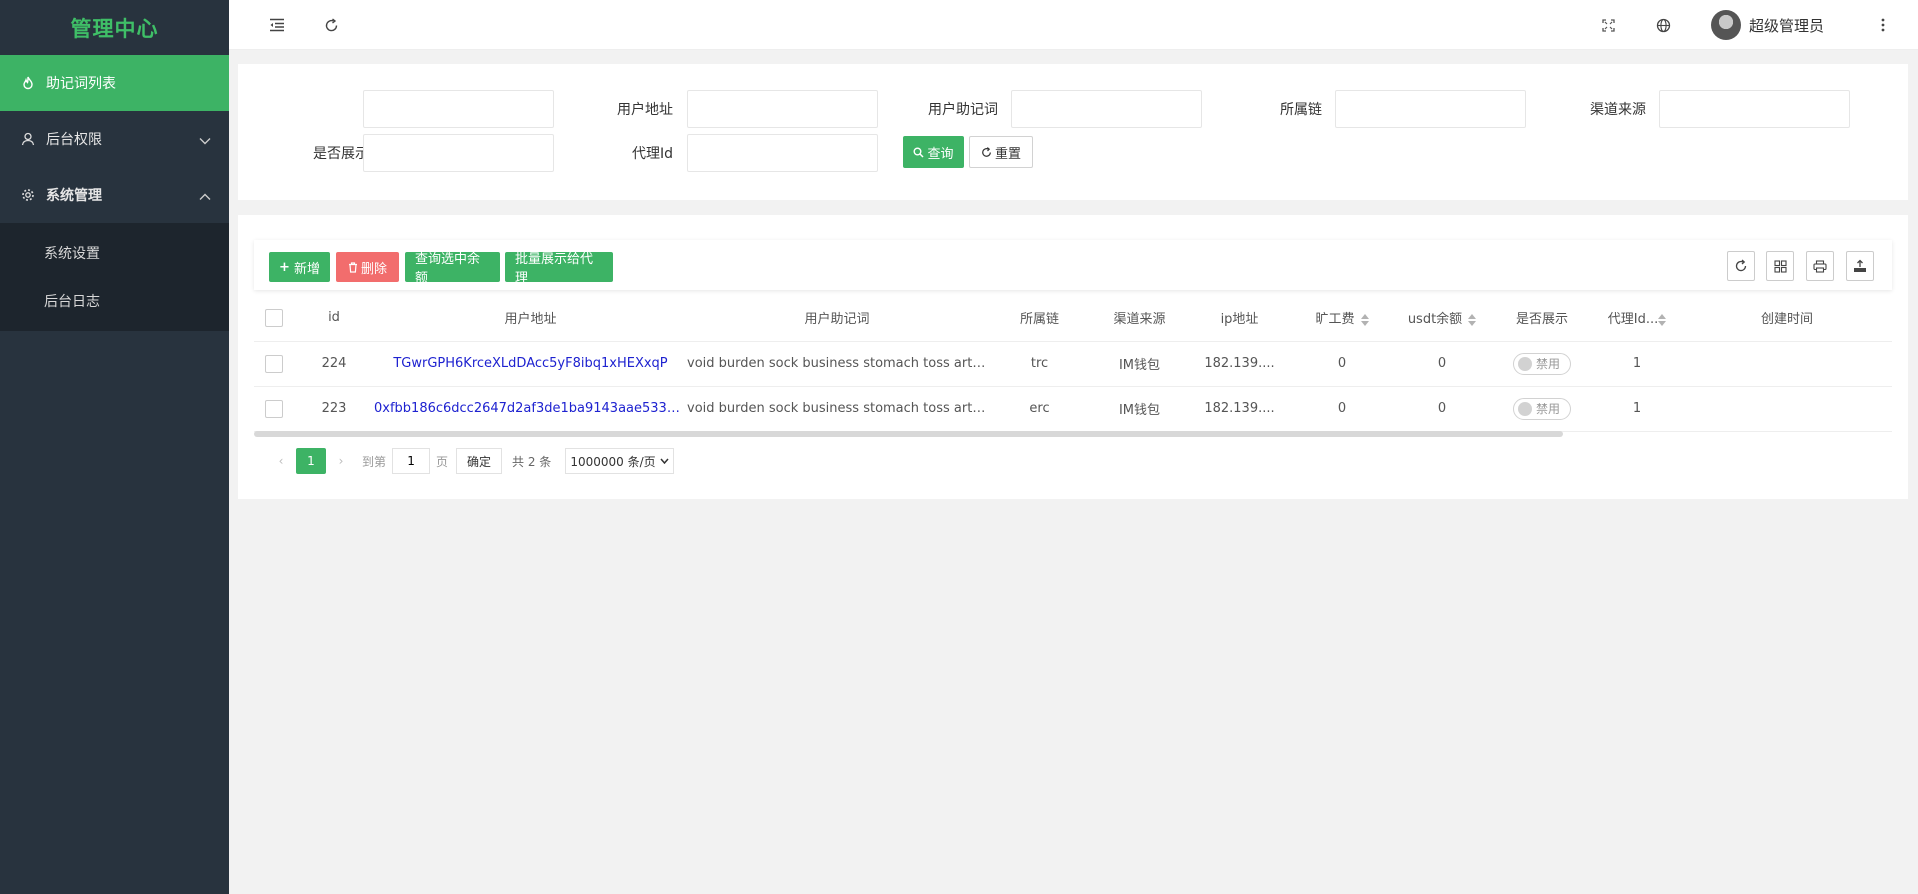 Image resolution: width=1918 pixels, height=894 pixels. I want to click on flame-icon, so click(28, 83).